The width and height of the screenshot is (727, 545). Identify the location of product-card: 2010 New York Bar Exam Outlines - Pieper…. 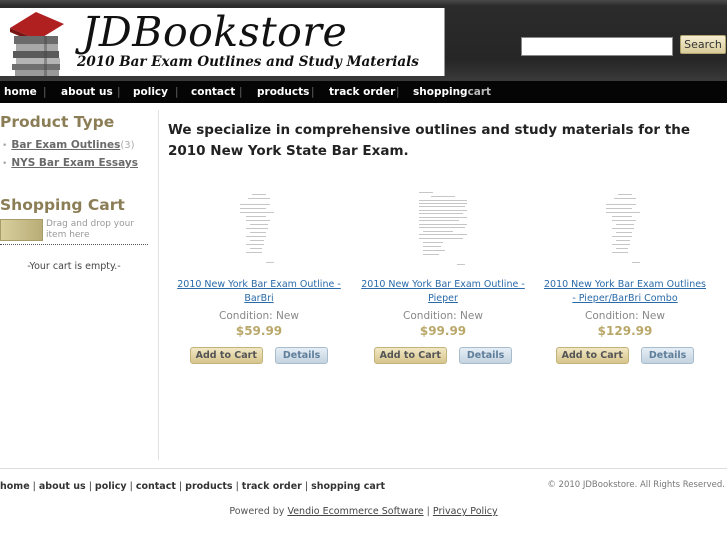
(625, 276).